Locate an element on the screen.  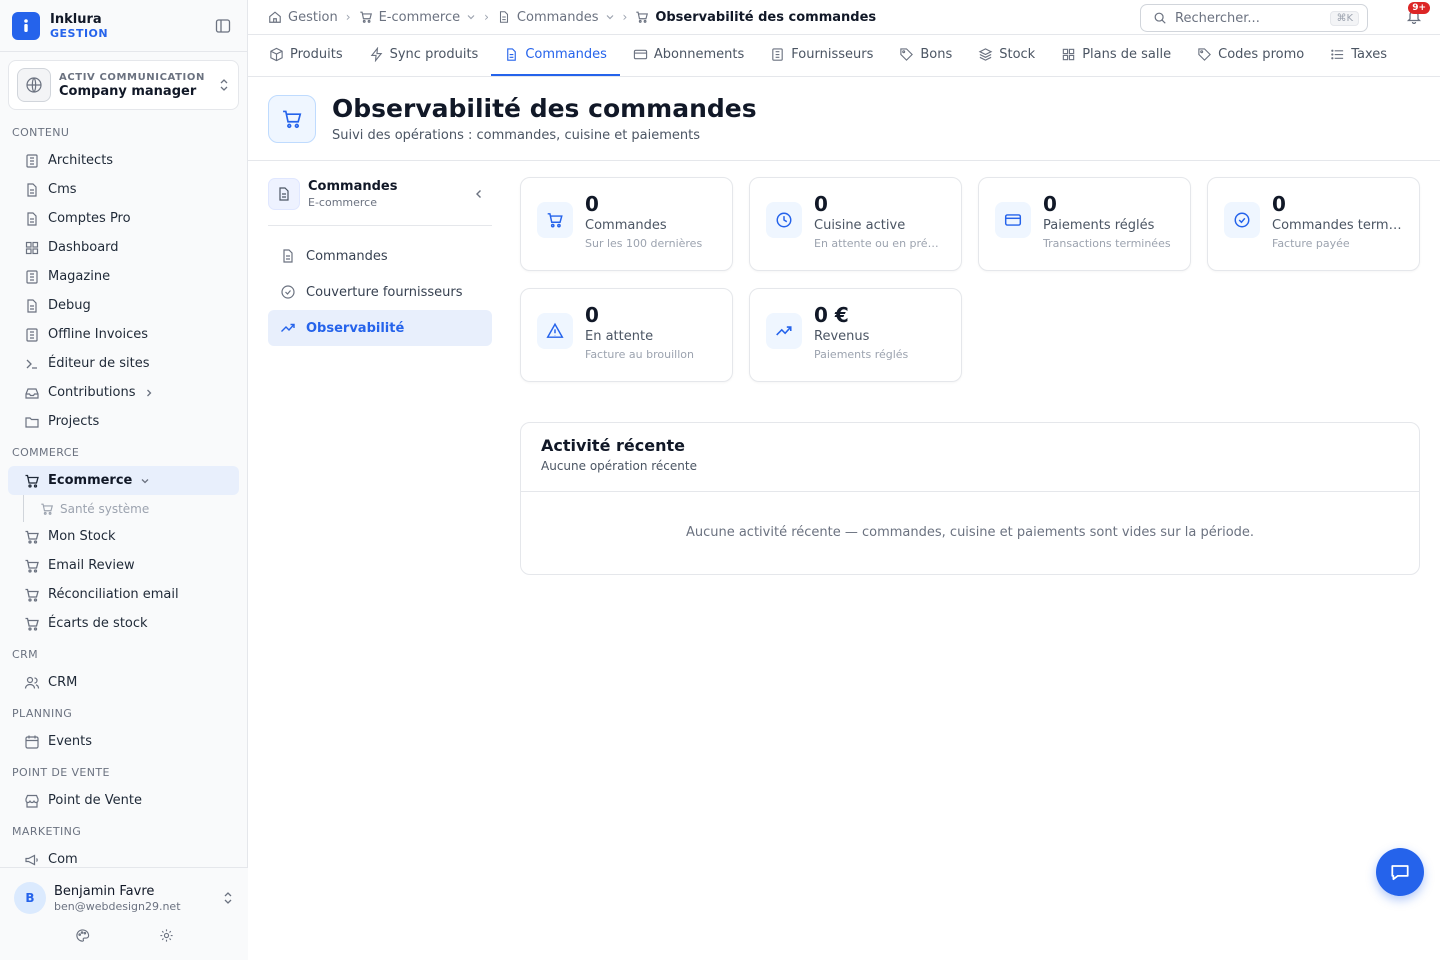
stat-card-paiements-regles: 0 Paiements réglés Transactions terminées is located at coordinates (1084, 224).